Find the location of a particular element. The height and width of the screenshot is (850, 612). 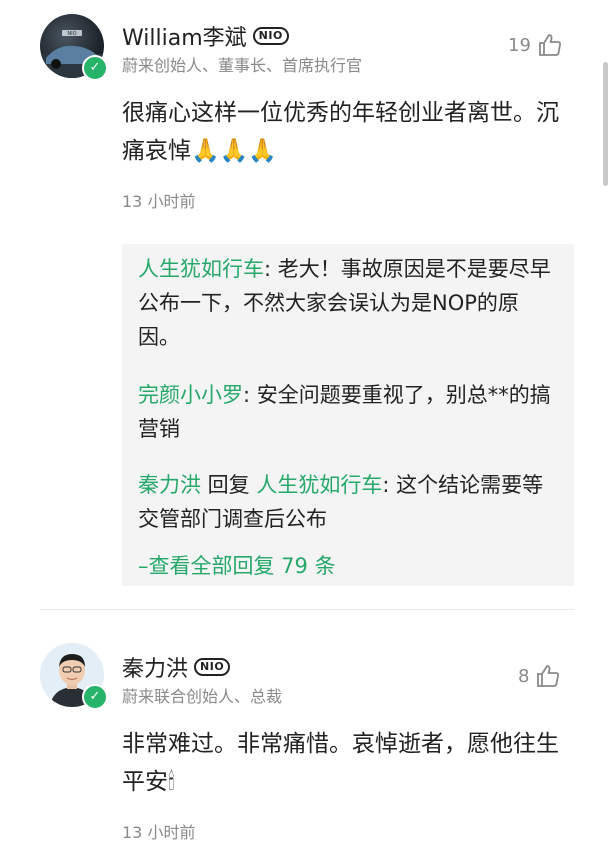

like-count: 19 is located at coordinates (519, 45).